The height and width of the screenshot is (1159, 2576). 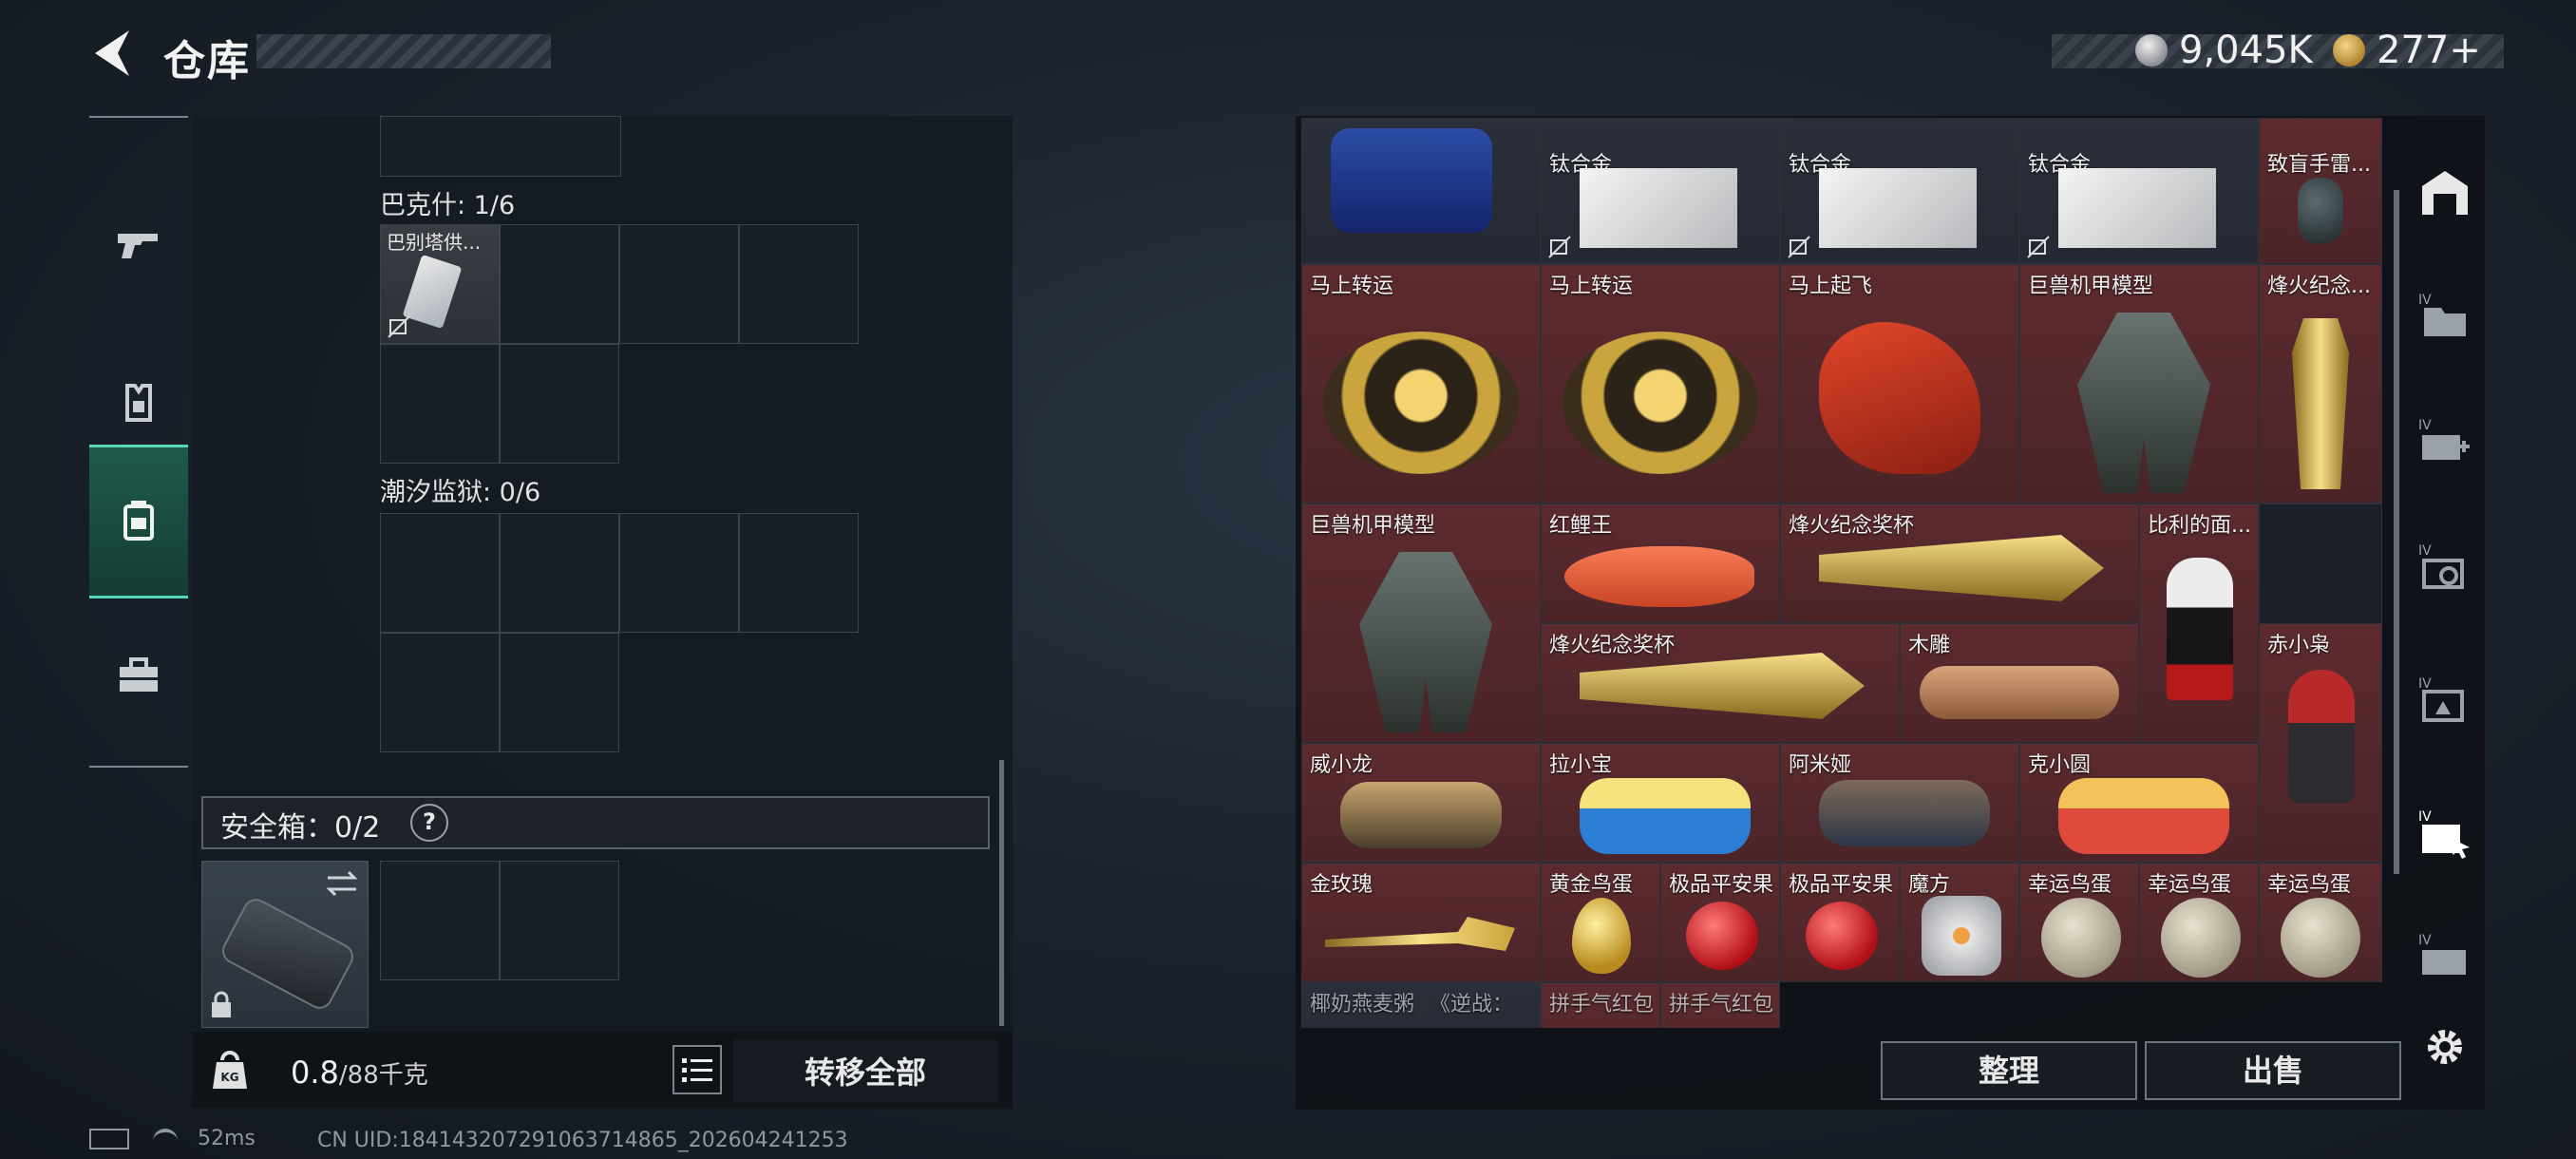 I want to click on no-trade-icon, so click(x=2039, y=247).